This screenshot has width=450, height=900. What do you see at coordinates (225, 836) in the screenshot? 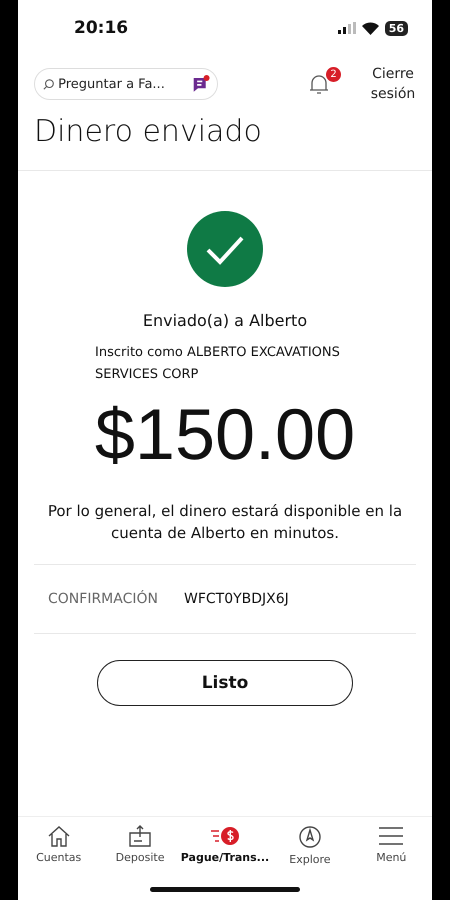
I see `money-send-icon` at bounding box center [225, 836].